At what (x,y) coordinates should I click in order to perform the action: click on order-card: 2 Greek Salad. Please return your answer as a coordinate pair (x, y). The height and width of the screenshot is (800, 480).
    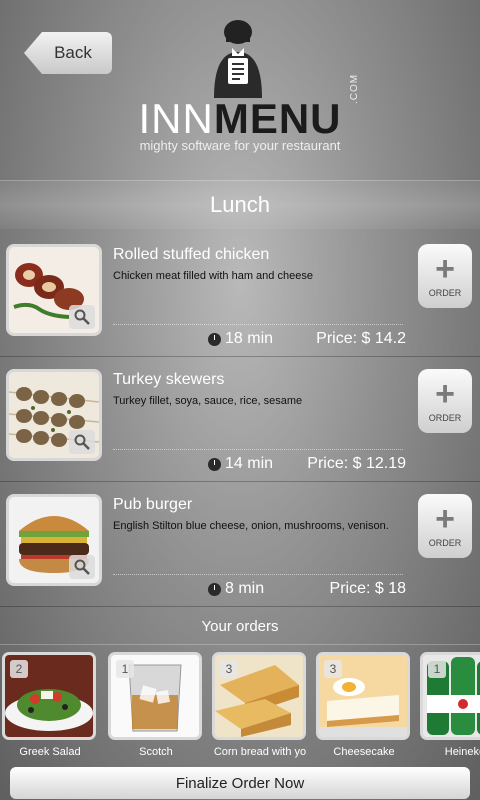
    Looking at the image, I should click on (50, 705).